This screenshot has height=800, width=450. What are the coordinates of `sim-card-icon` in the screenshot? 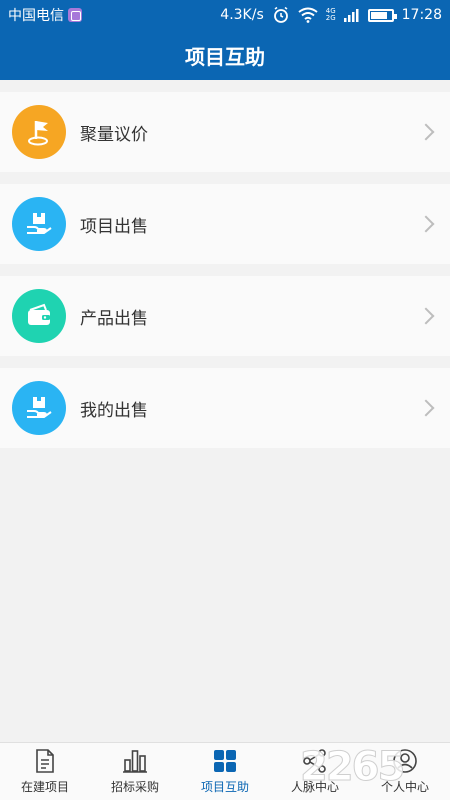 It's located at (75, 15).